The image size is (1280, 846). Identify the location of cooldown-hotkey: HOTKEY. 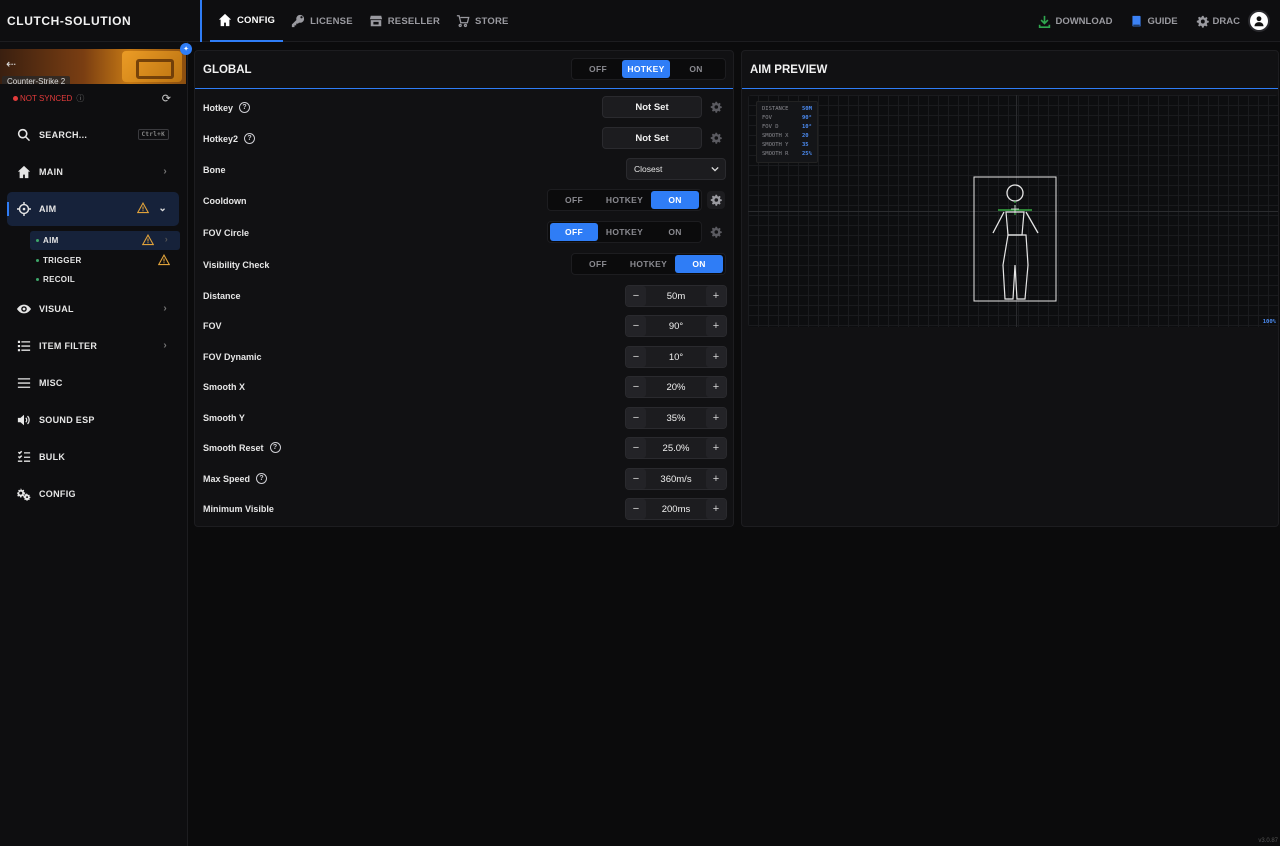
(624, 200).